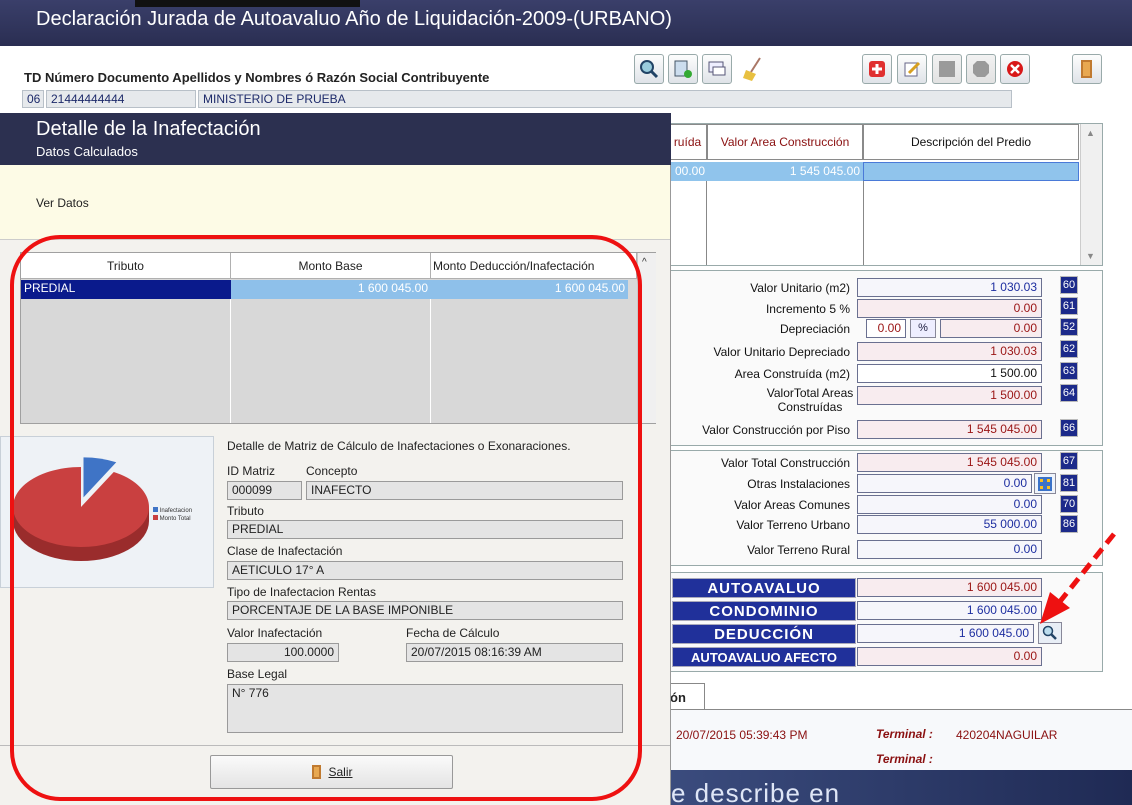 The height and width of the screenshot is (805, 1132). I want to click on valor-terreno-rural-field: 0.00, so click(949, 549).